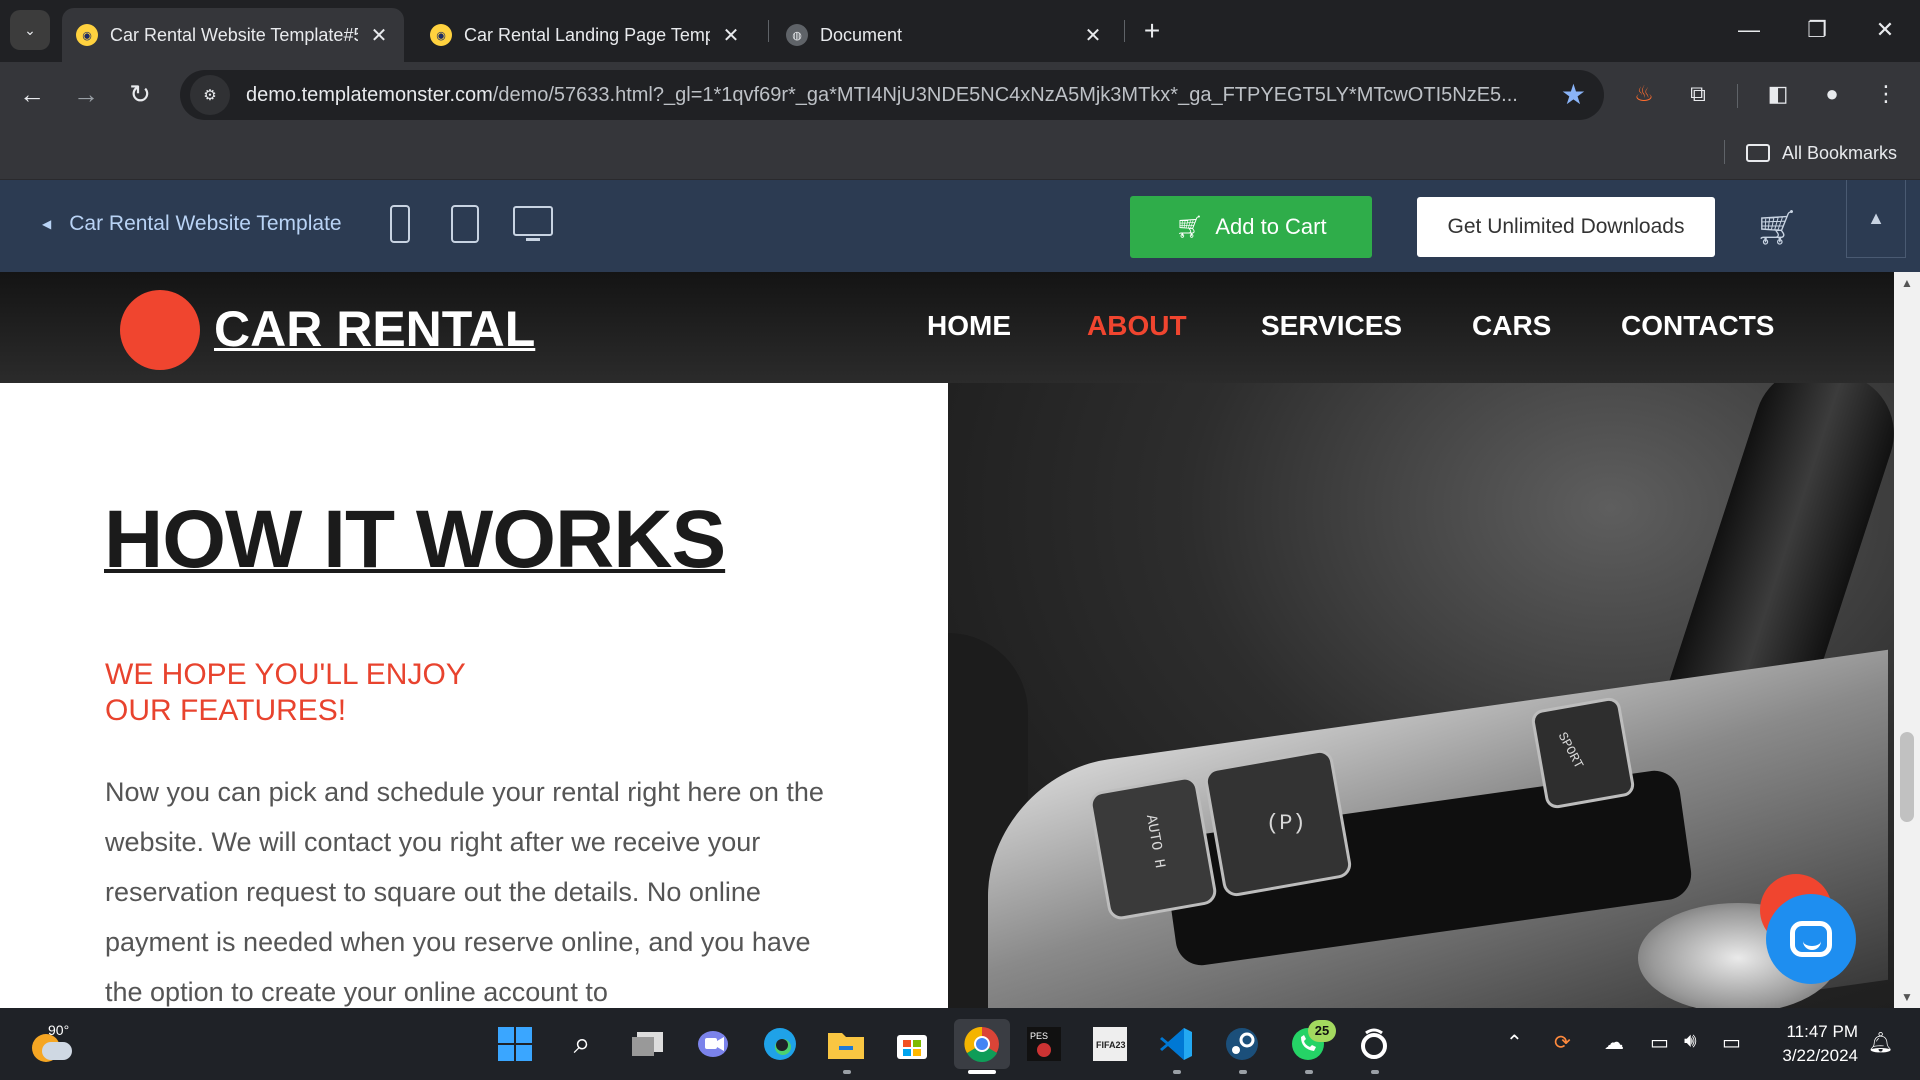  Describe the element at coordinates (1271, 226) in the screenshot. I see `add-to-cart-label: Add to Cart` at that location.